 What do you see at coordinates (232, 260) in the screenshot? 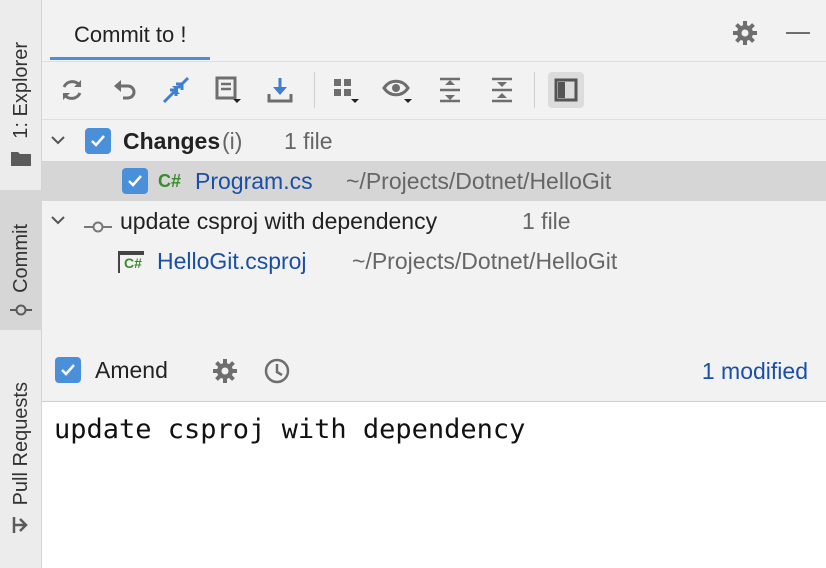
I see `file-name: HelloGit.csproj` at bounding box center [232, 260].